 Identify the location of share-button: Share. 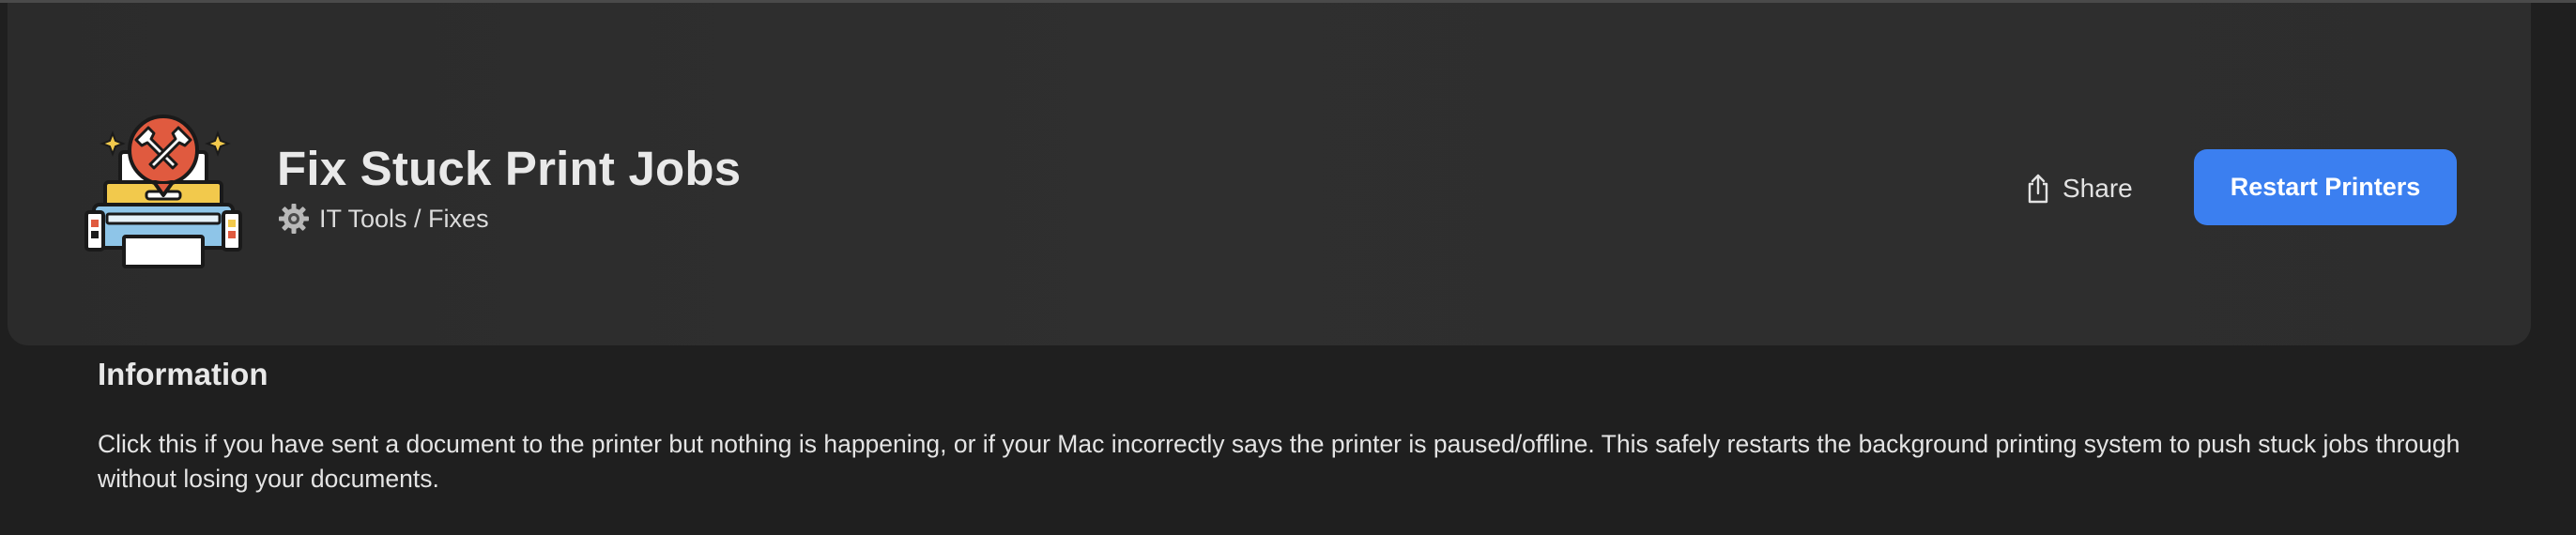
(2079, 188).